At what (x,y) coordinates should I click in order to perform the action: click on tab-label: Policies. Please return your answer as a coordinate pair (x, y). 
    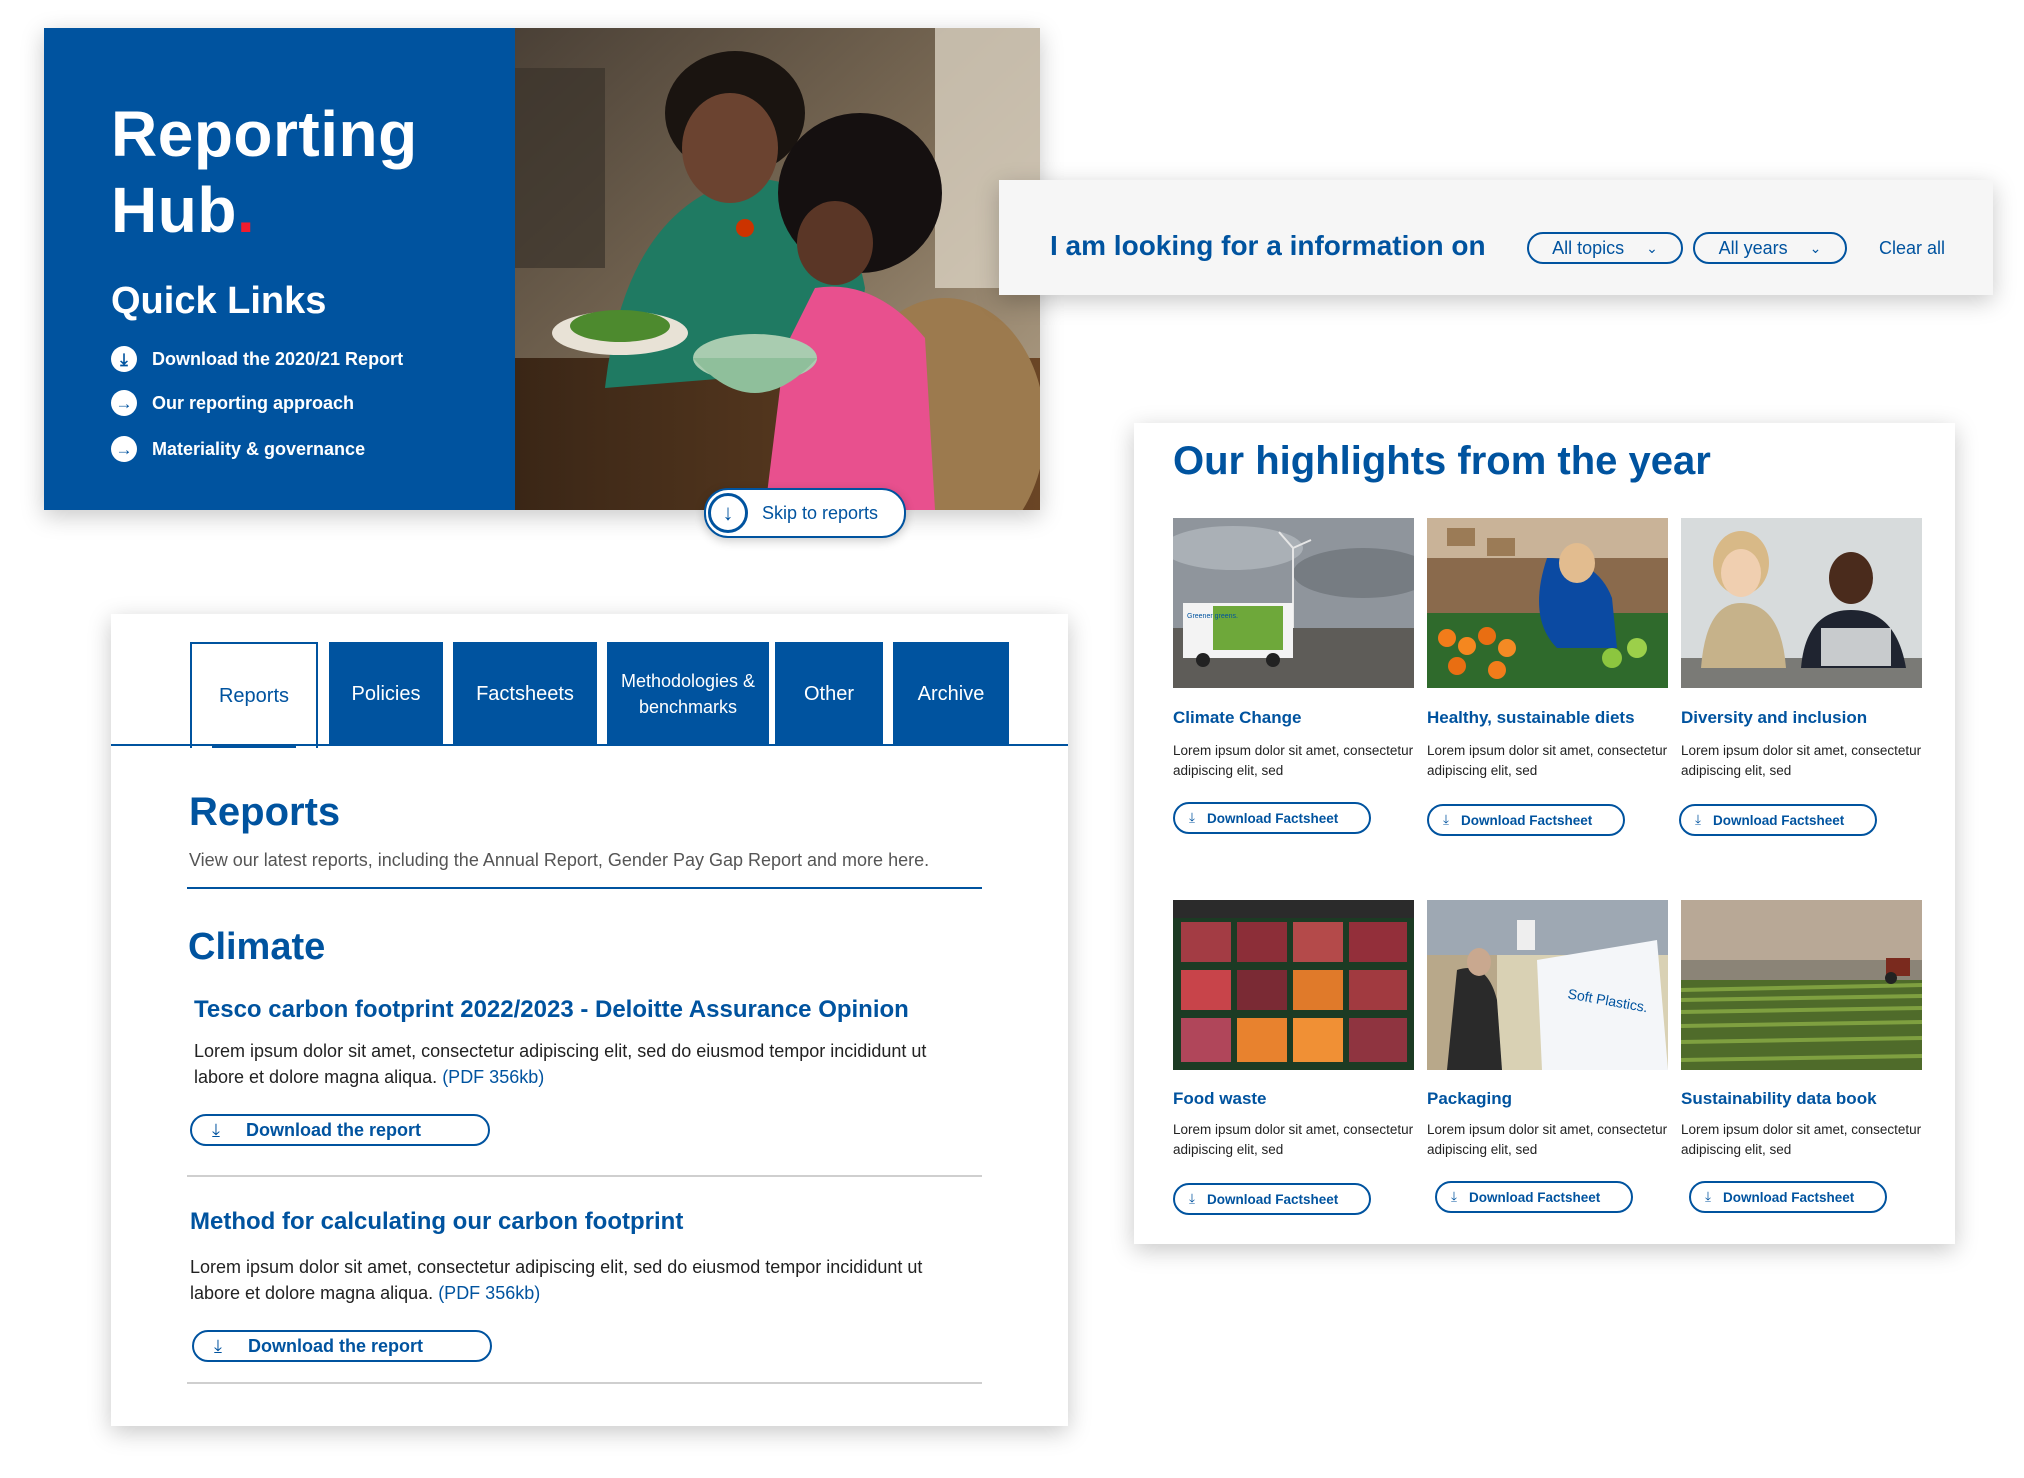
    Looking at the image, I should click on (386, 694).